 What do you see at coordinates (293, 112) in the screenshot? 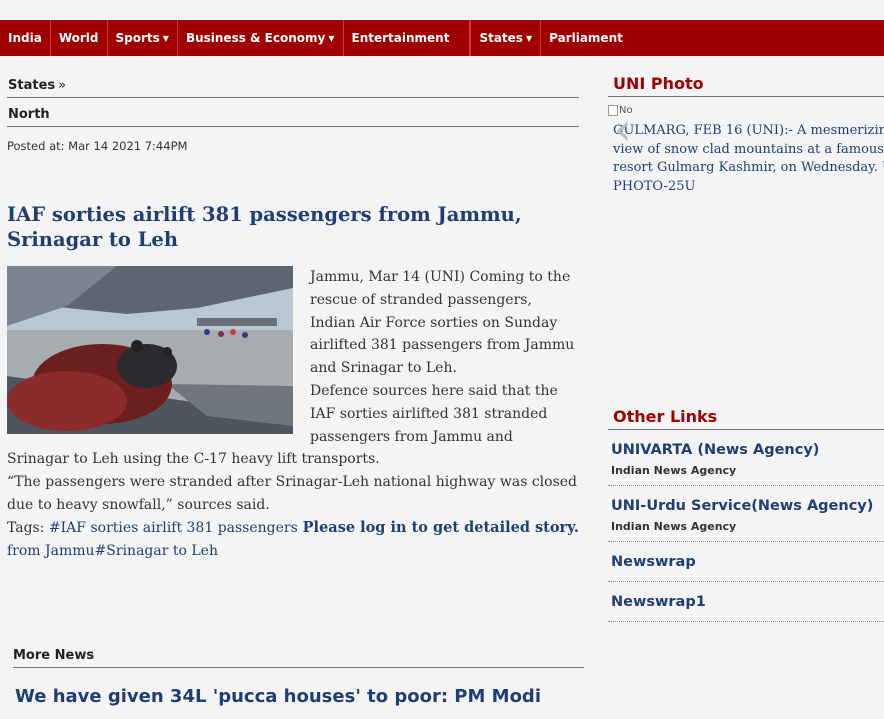
I see `region-label: North` at bounding box center [293, 112].